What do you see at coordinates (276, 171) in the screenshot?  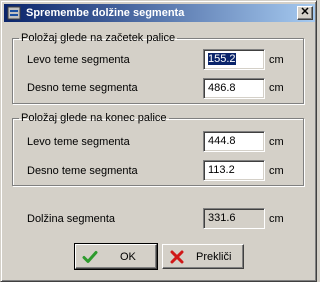 I see `end-right-unit: cm` at bounding box center [276, 171].